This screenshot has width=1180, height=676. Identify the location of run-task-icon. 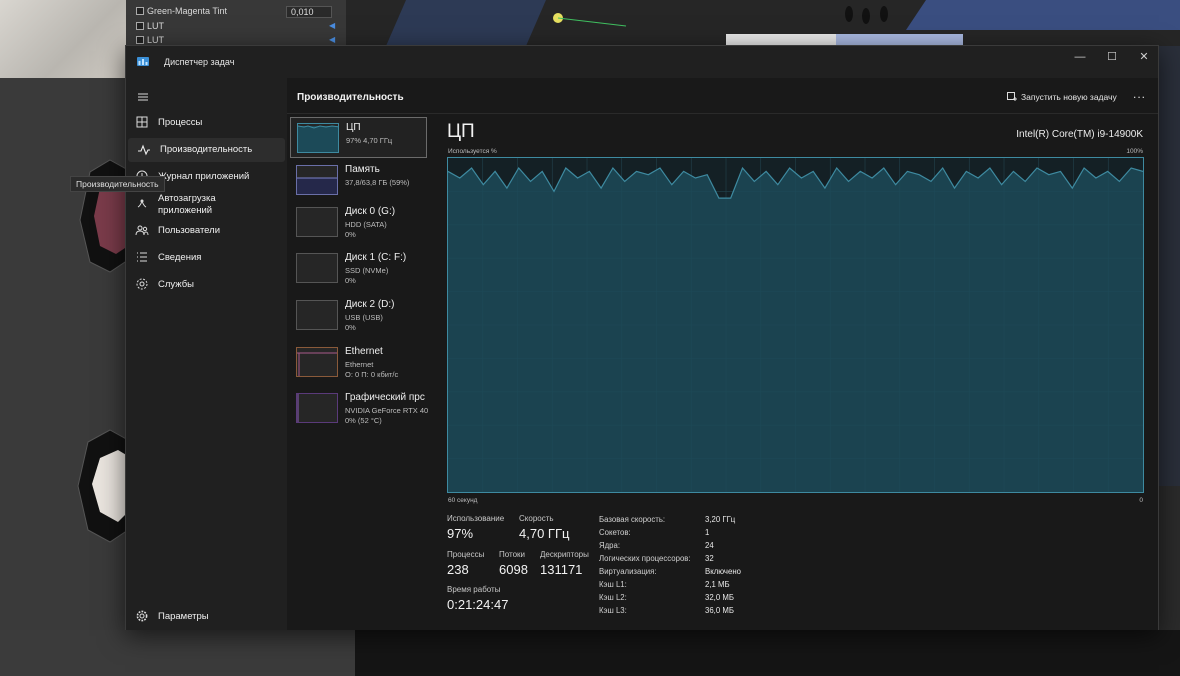
(1012, 96).